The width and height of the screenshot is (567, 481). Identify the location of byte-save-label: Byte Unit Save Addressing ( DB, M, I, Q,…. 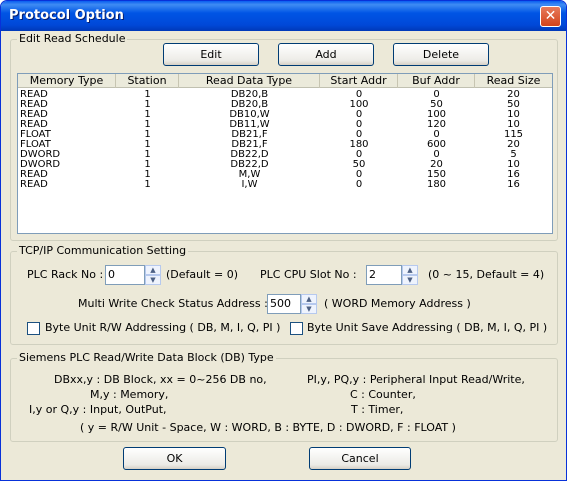
(427, 327).